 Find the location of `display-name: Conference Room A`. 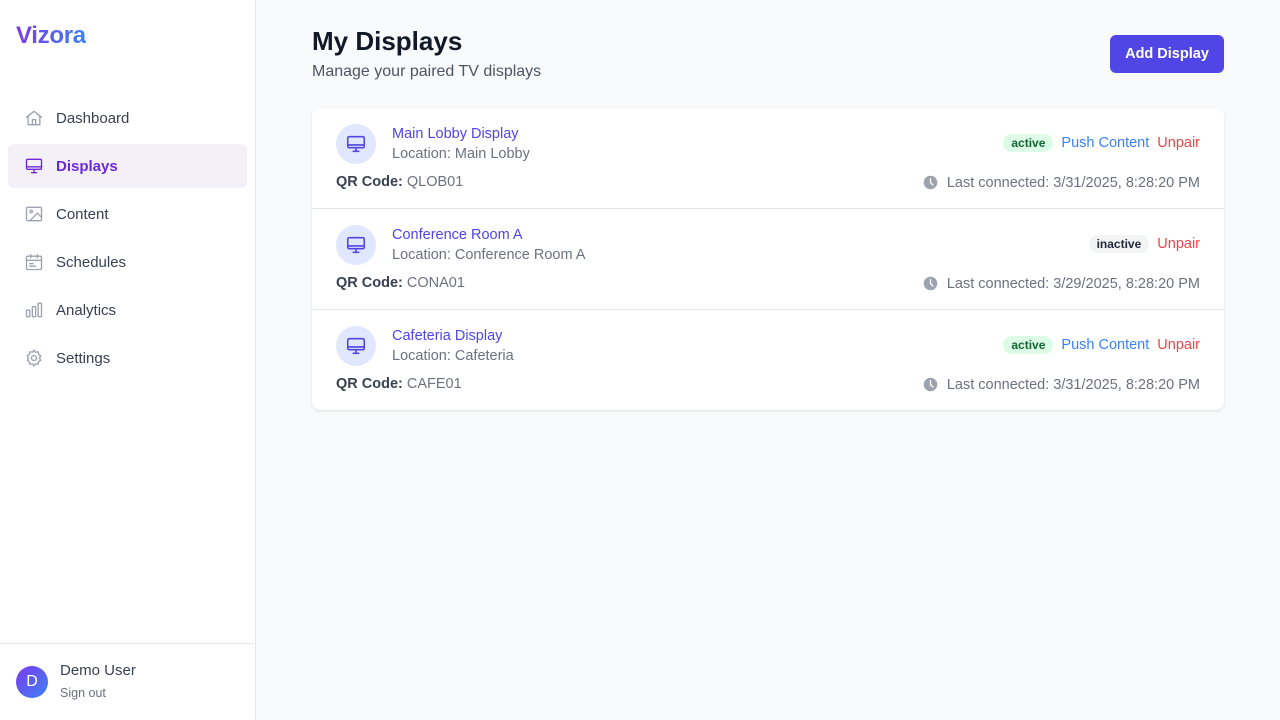

display-name: Conference Room A is located at coordinates (457, 235).